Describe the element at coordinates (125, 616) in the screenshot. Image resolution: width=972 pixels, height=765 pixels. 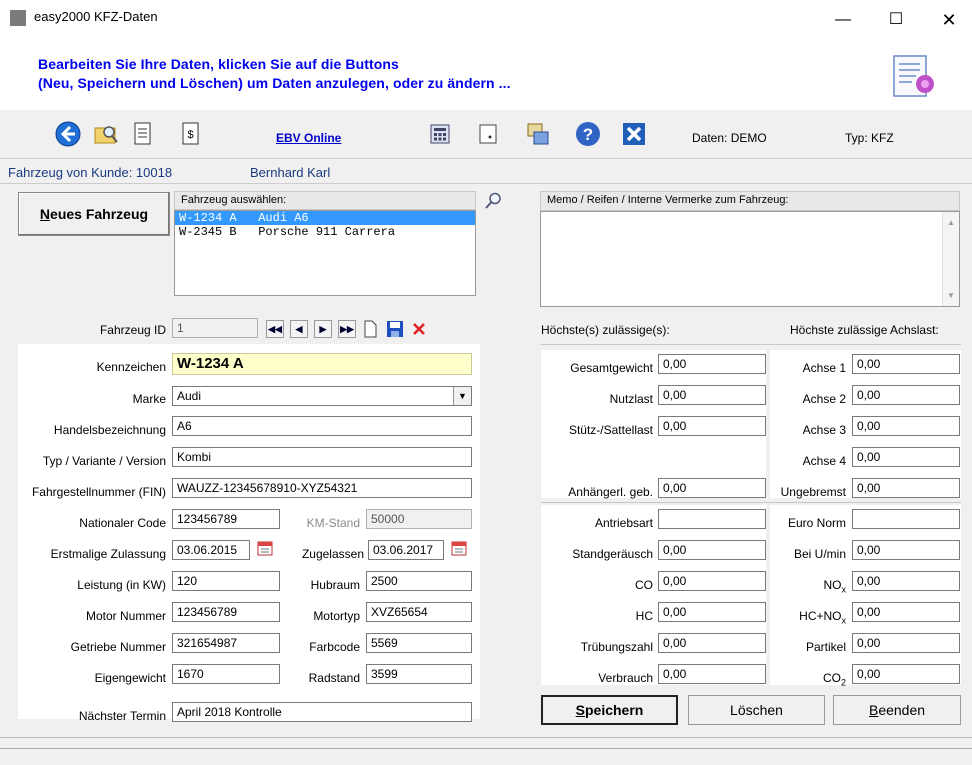
I see `engine-number-label: Motor Nummer` at that location.